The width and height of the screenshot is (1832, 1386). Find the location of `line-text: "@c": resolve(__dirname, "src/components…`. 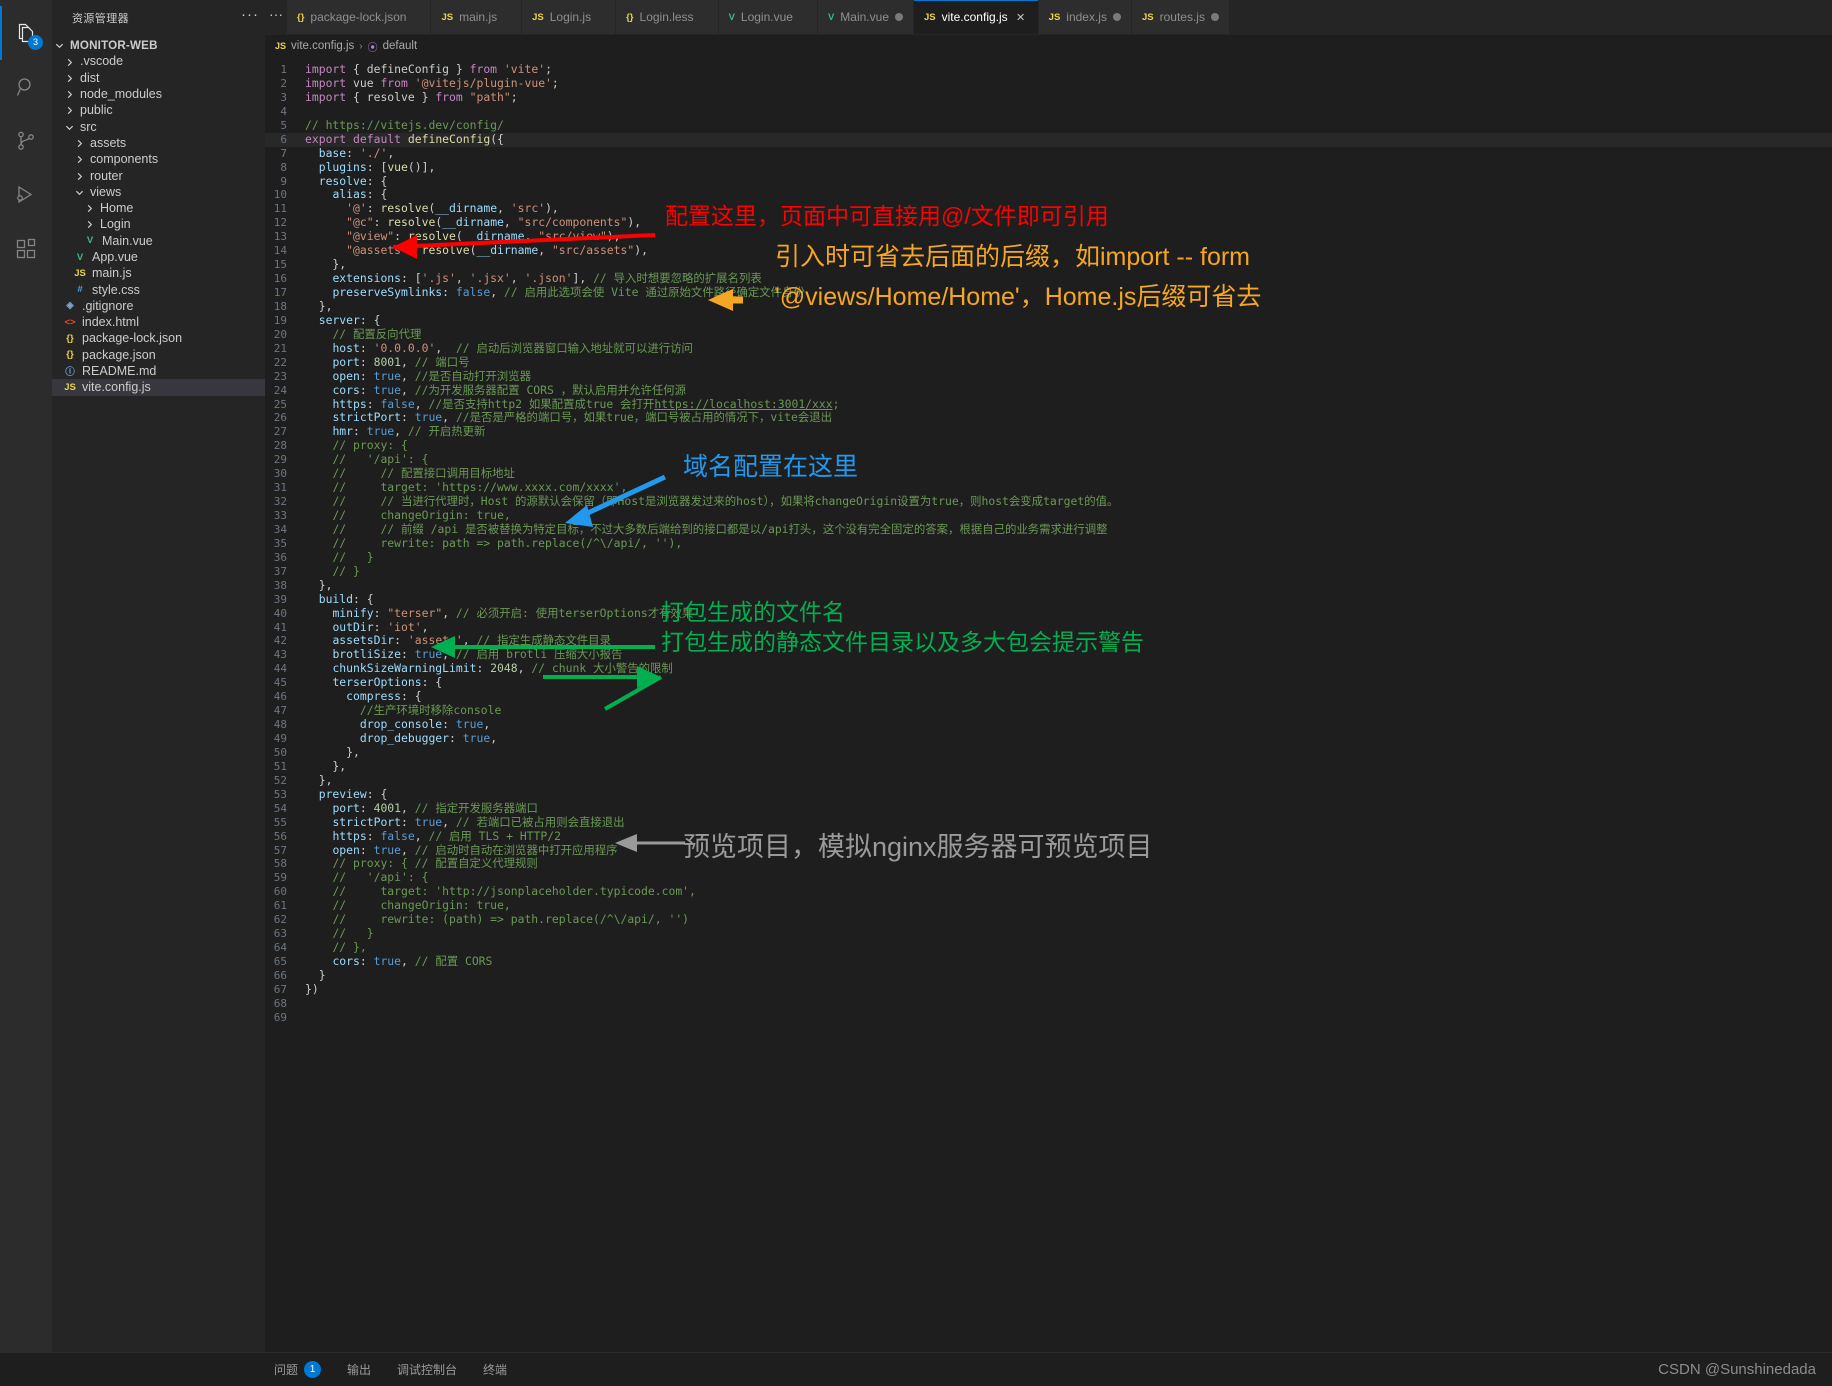

line-text: "@c": resolve(__dirname, "src/components… is located at coordinates (1068, 222).